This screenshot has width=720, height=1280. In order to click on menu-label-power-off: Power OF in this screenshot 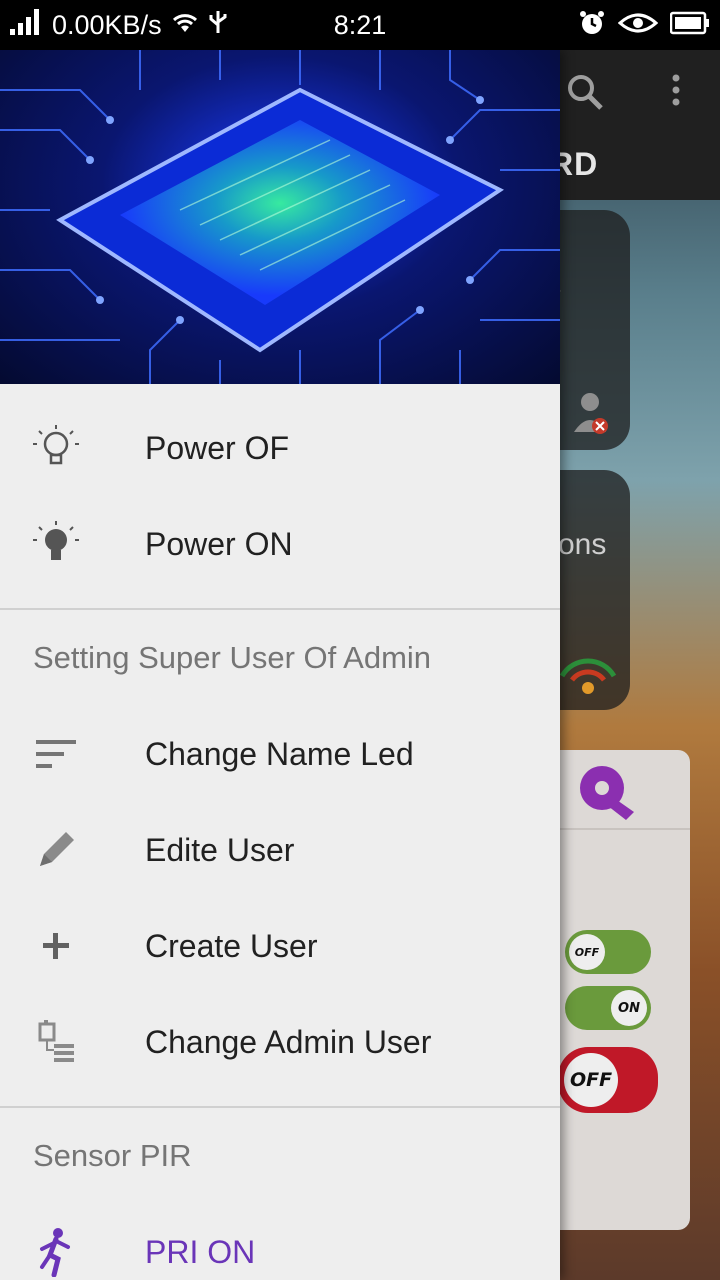, I will do `click(217, 447)`.